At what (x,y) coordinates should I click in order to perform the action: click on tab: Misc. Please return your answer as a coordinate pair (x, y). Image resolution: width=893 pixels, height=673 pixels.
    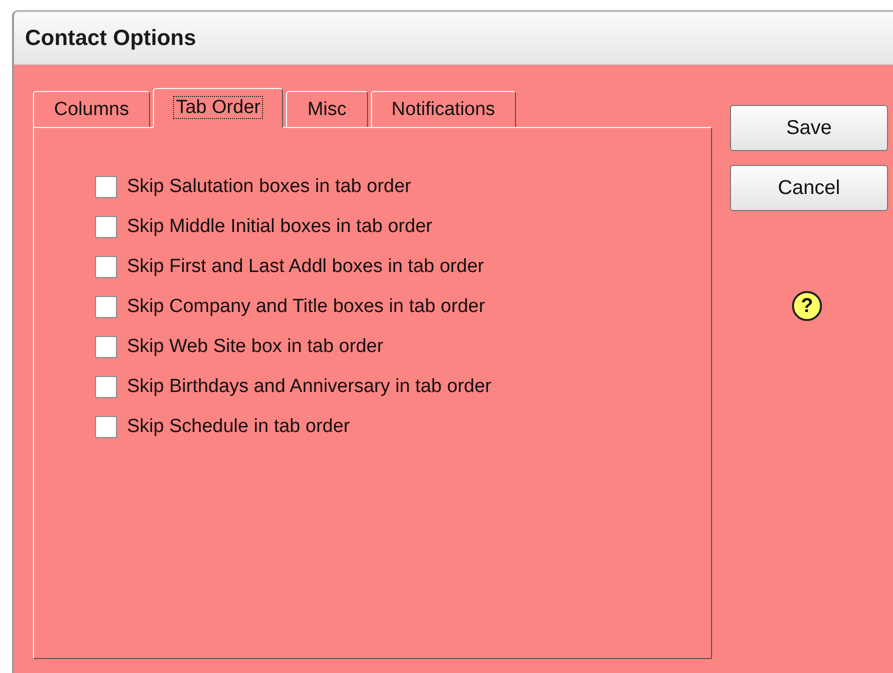
    Looking at the image, I should click on (327, 109).